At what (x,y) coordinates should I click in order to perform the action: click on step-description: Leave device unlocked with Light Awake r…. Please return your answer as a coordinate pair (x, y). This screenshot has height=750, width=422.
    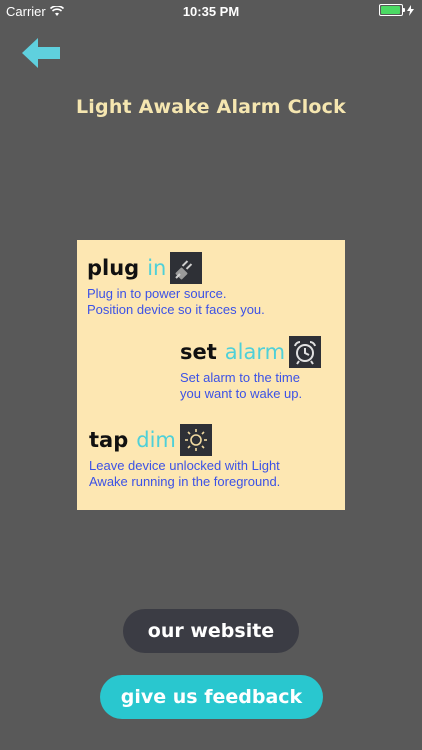
    Looking at the image, I should click on (184, 474).